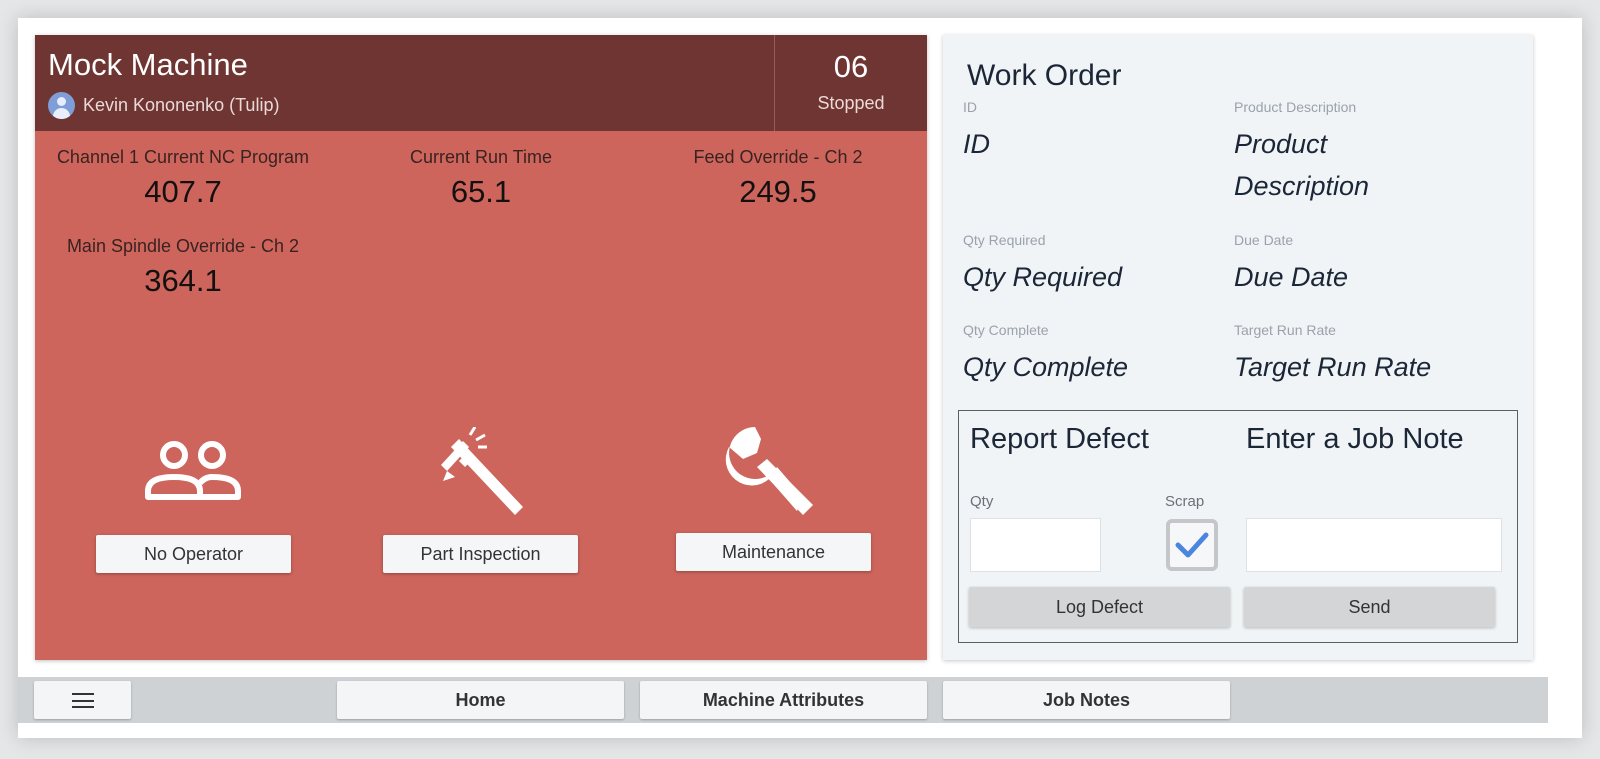 This screenshot has height=759, width=1600. I want to click on no-operator-button: No Operator, so click(193, 554).